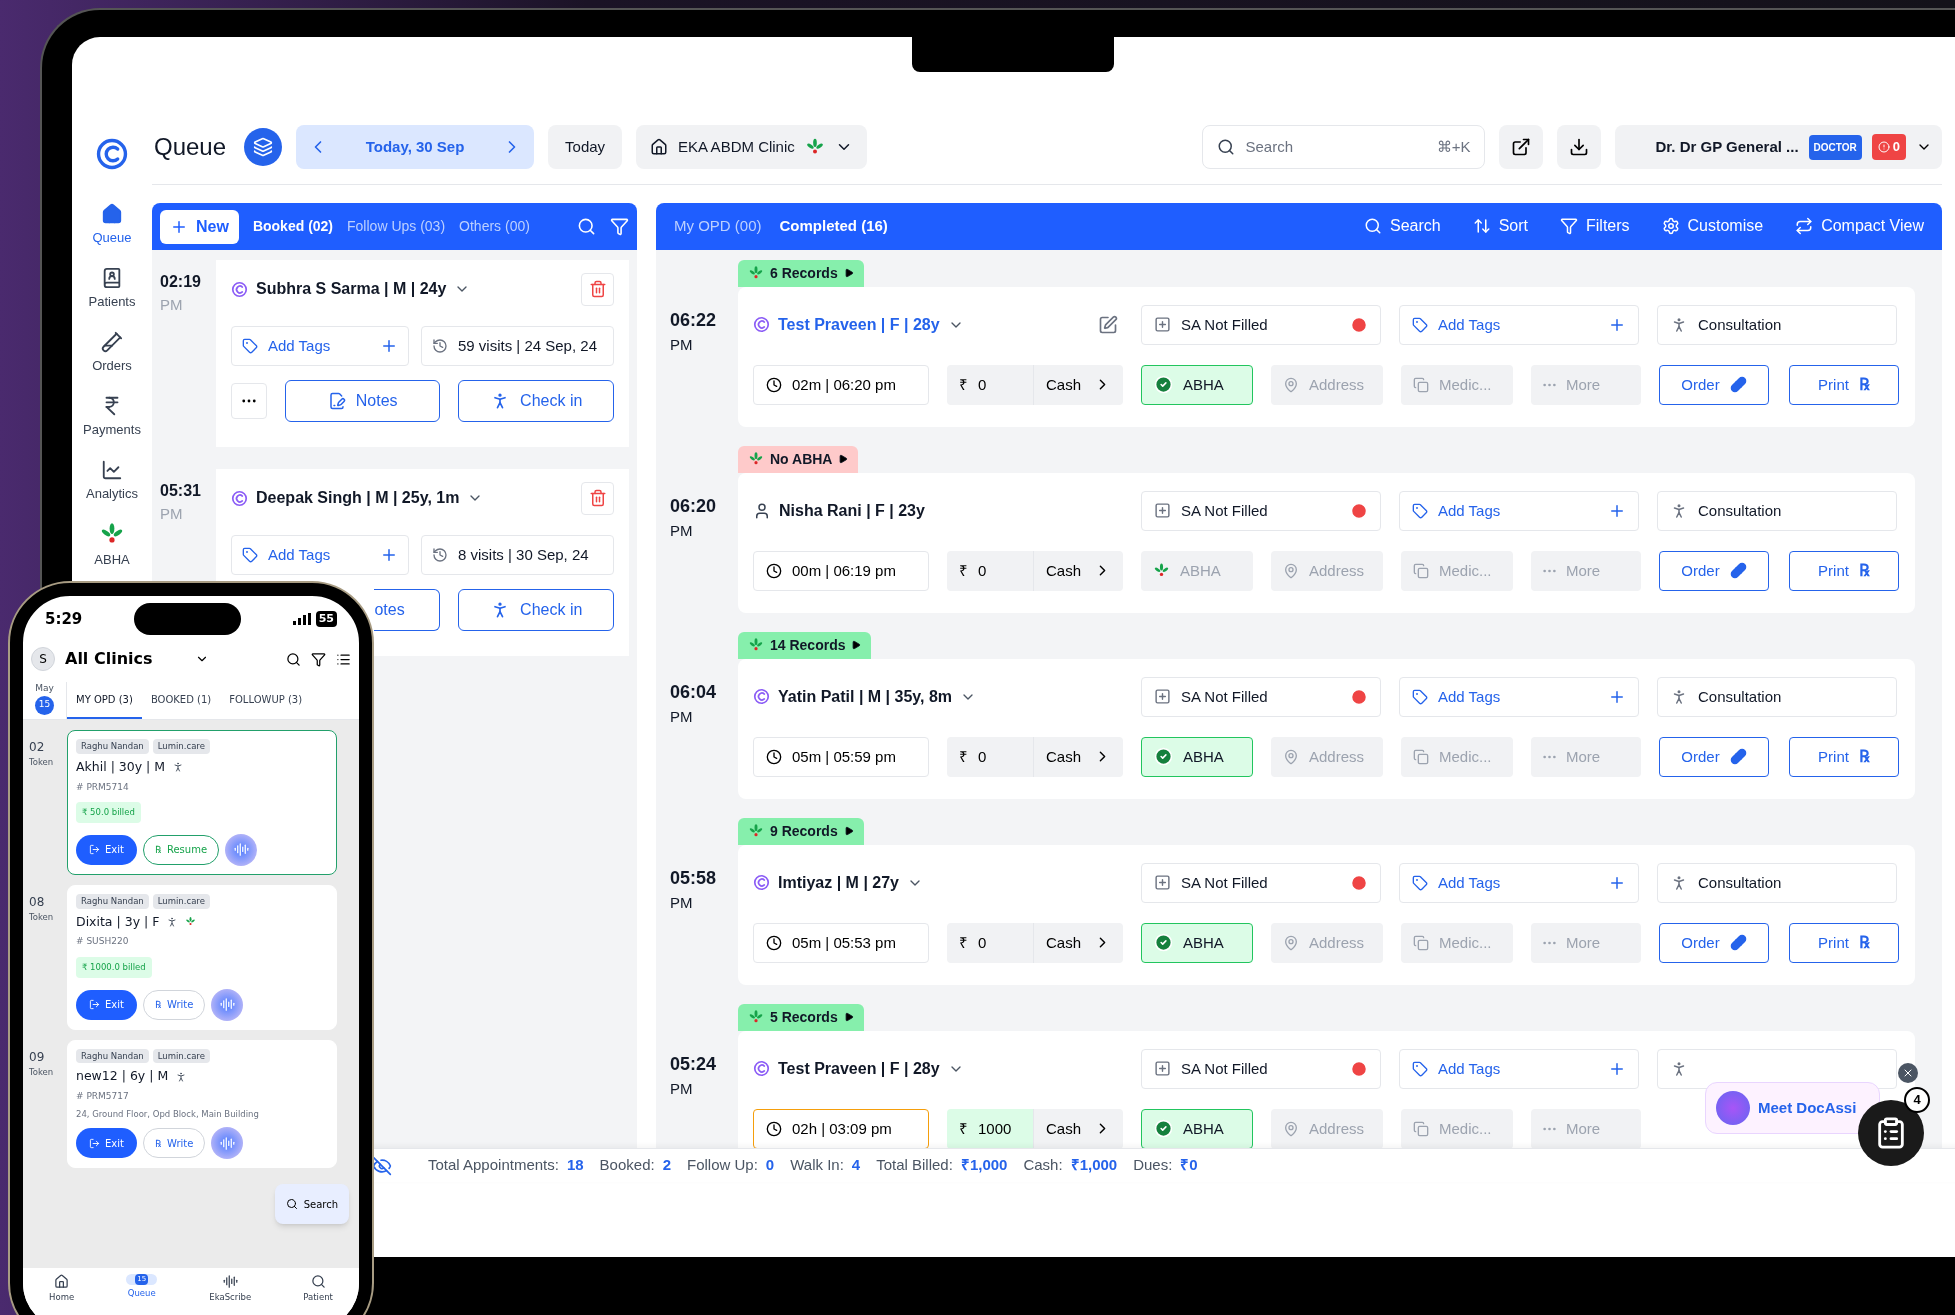 The height and width of the screenshot is (1315, 1955). I want to click on assistant-popup: Meet DocAssi, so click(1792, 1108).